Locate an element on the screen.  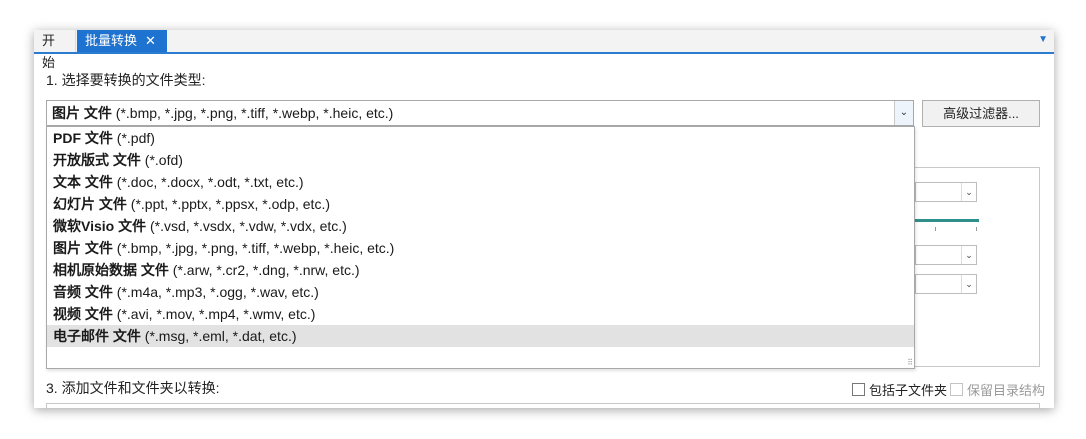
option-ext: (*.vsd, *.vsdx, *.vdw, *.vdx, etc.) is located at coordinates (246, 226).